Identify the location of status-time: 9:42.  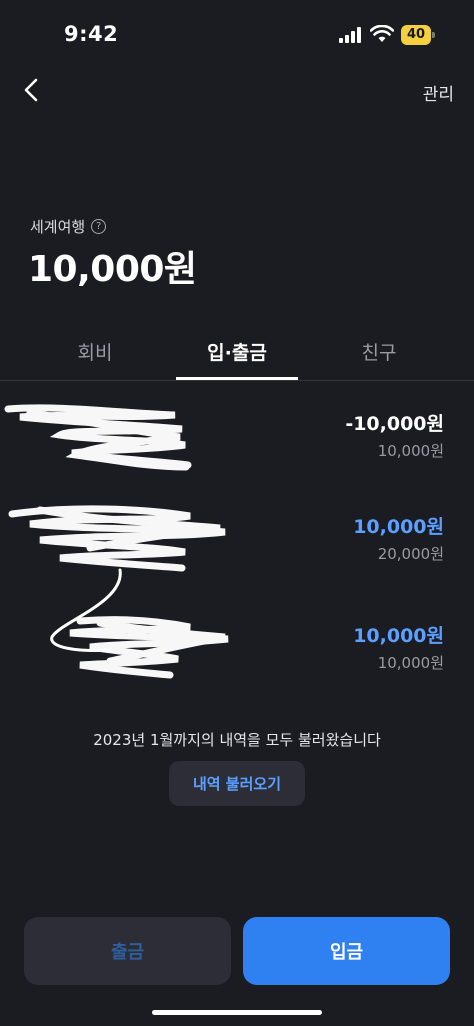
(91, 34).